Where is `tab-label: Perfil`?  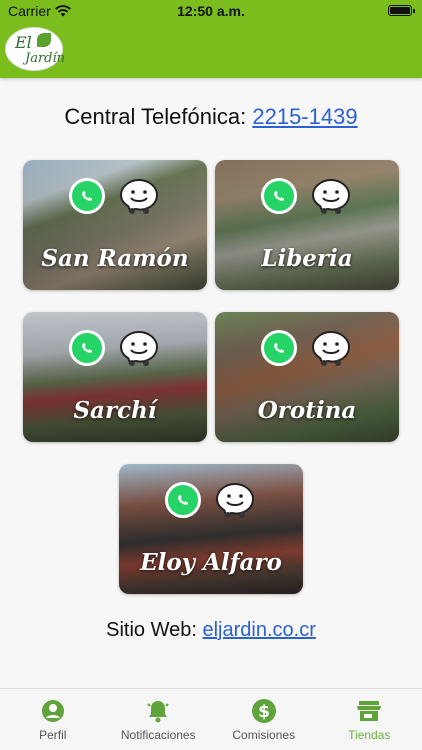 tab-label: Perfil is located at coordinates (53, 735).